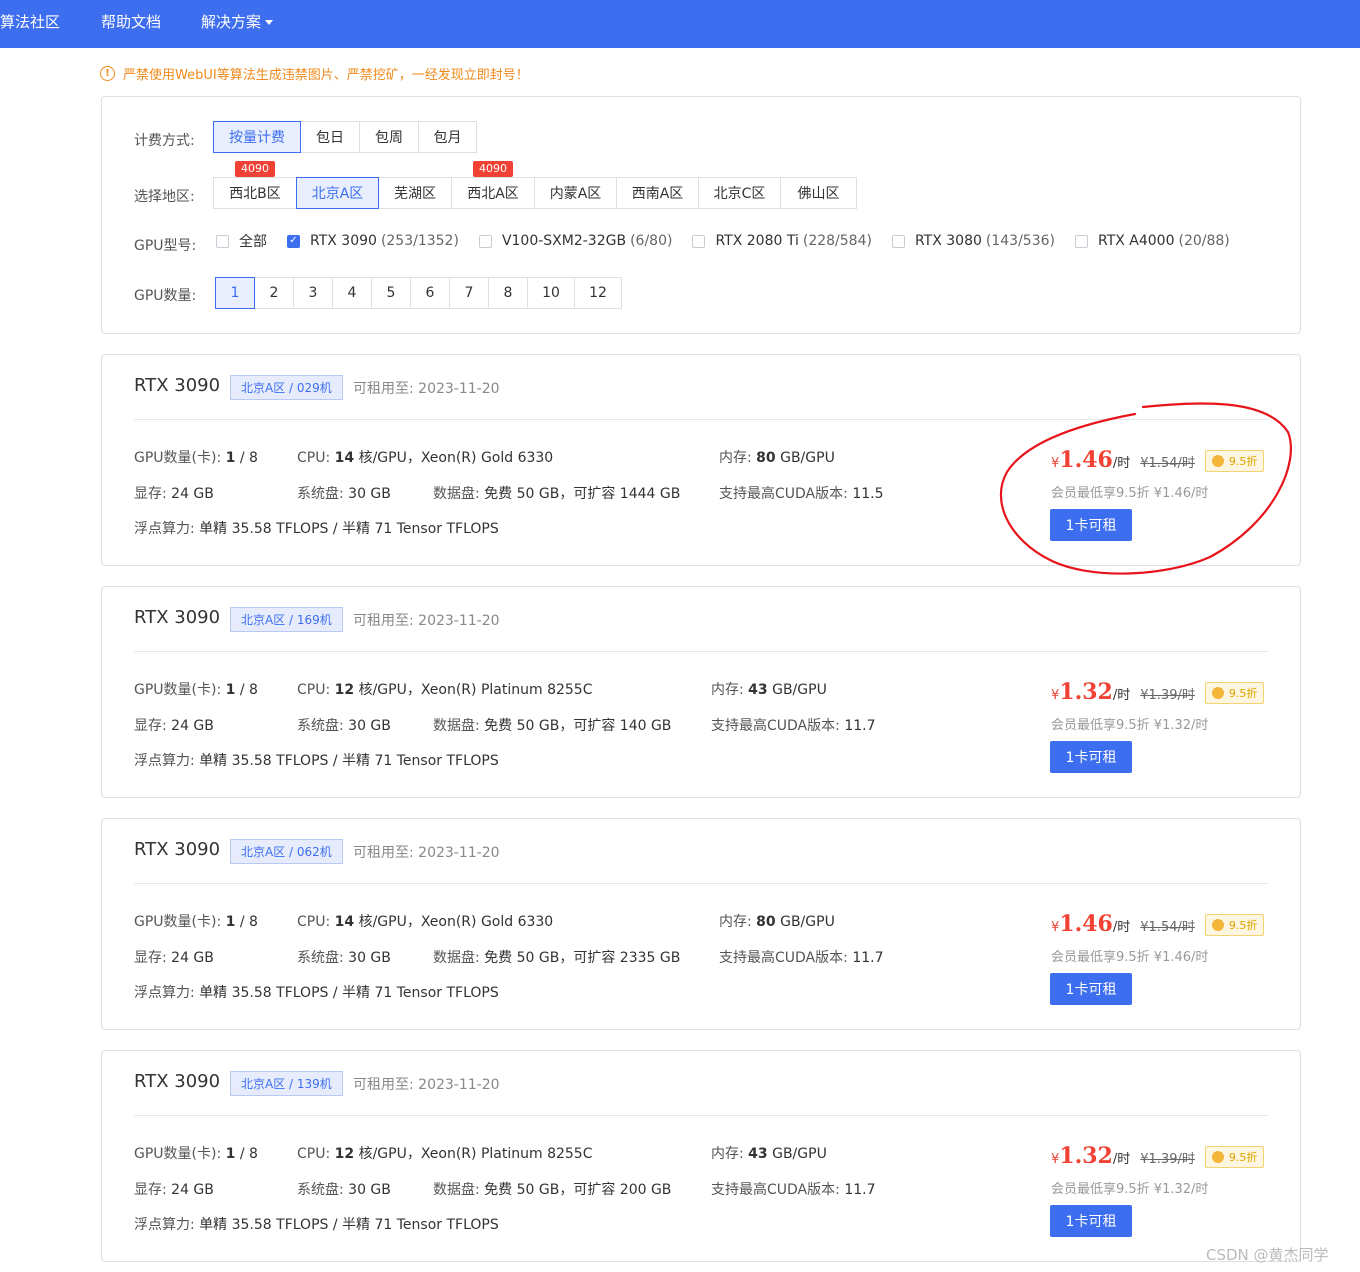  I want to click on coin-icon, so click(1217, 925).